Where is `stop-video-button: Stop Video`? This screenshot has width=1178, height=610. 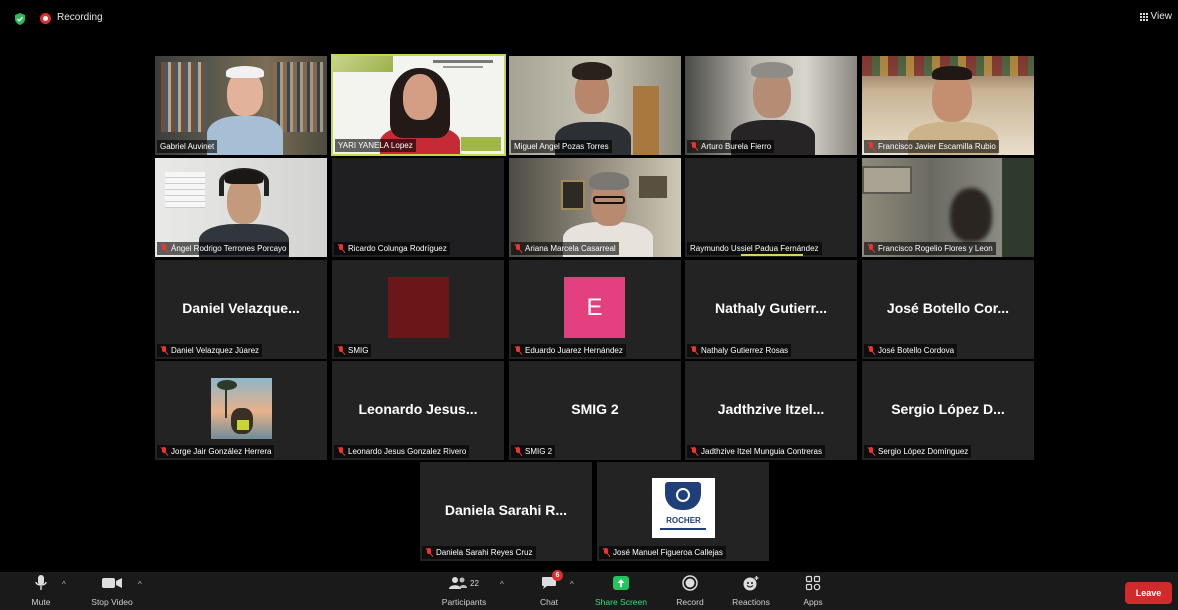 stop-video-button: Stop Video is located at coordinates (112, 591).